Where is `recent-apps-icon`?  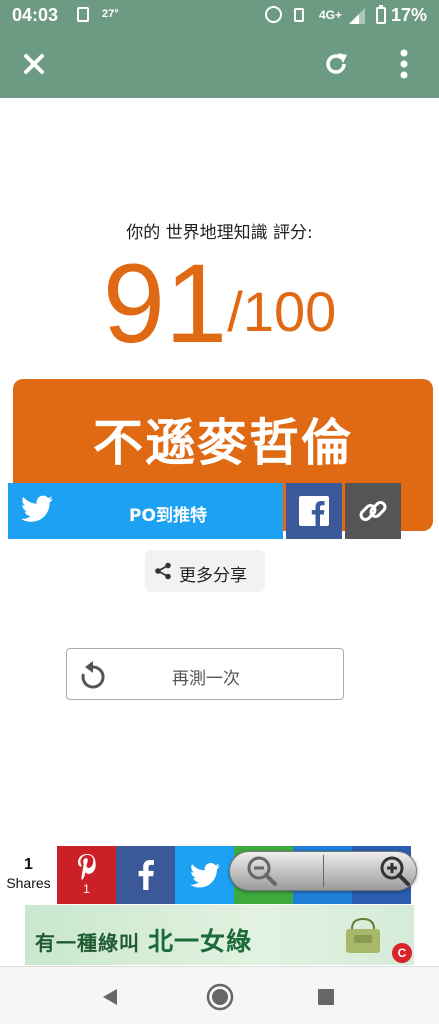 recent-apps-icon is located at coordinates (326, 997).